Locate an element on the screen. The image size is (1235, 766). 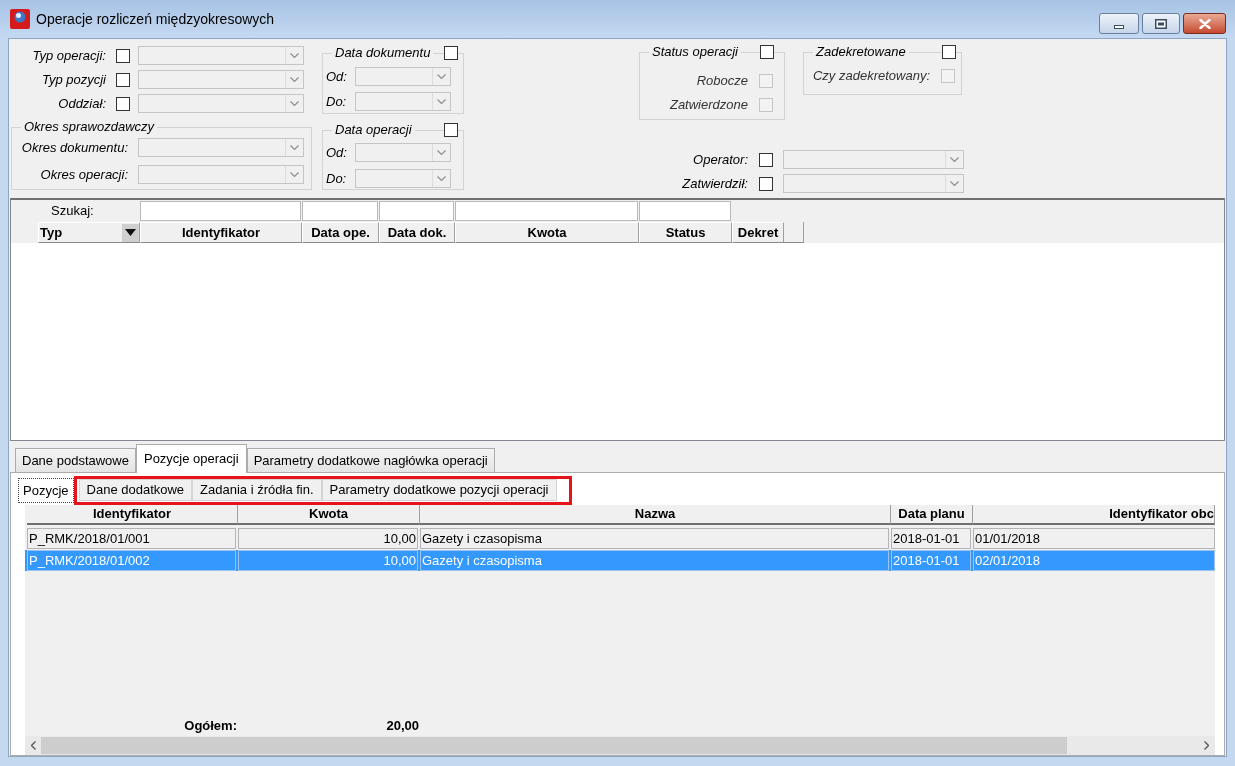
close-button is located at coordinates (1204, 23).